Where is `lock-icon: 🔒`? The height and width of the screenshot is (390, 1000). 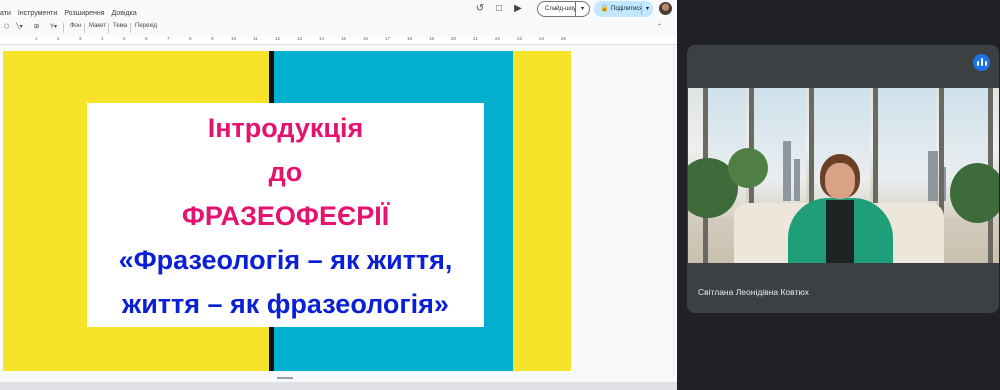
lock-icon: 🔒 is located at coordinates (604, 8).